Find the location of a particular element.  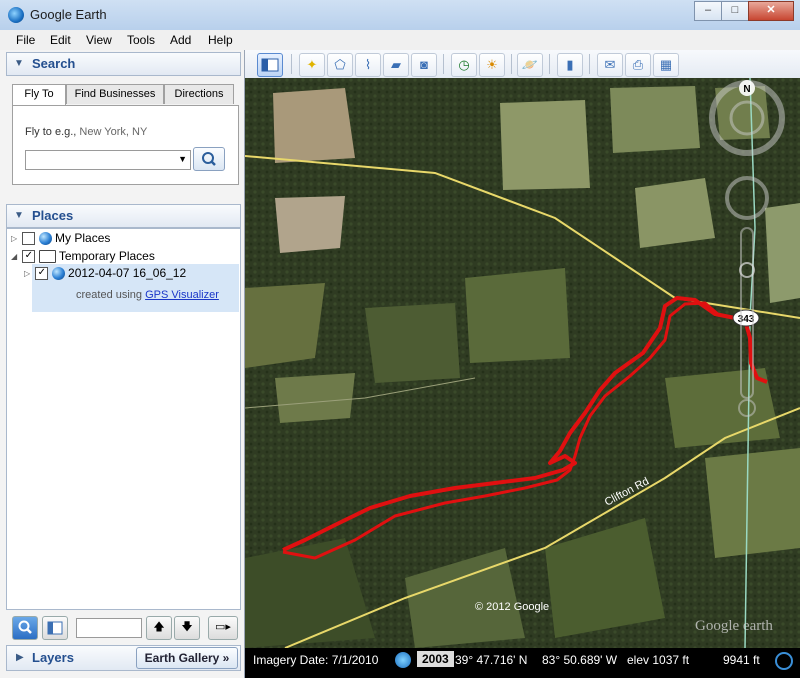

google-earth-watermark: Google earth is located at coordinates (734, 626).